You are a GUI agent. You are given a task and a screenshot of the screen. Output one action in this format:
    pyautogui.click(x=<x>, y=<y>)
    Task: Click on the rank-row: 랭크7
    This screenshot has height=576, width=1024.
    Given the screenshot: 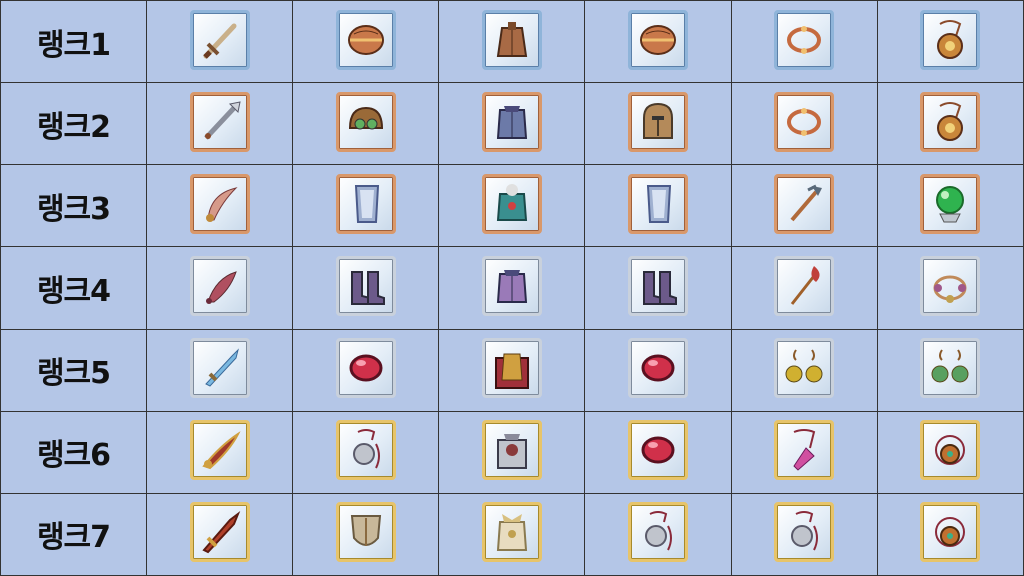 What is the action you would take?
    pyautogui.click(x=512, y=534)
    